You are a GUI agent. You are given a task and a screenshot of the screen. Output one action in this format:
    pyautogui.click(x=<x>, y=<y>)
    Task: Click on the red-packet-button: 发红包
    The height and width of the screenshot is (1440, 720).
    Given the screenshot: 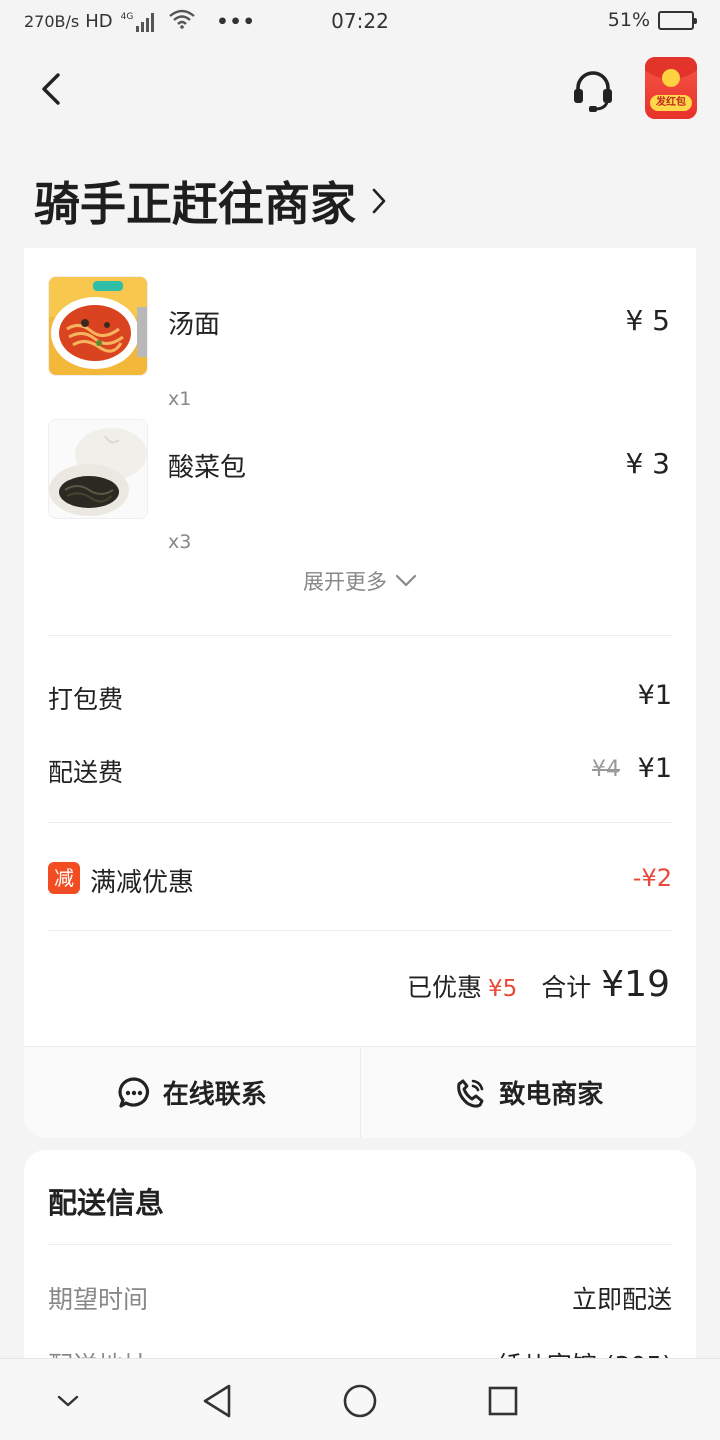 What is the action you would take?
    pyautogui.click(x=671, y=88)
    